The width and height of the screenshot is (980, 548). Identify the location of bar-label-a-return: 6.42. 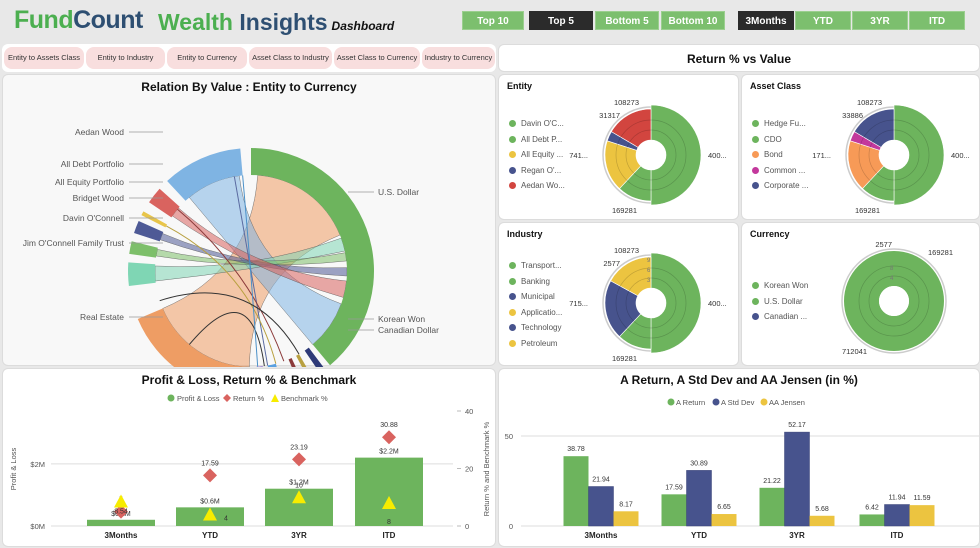
(872, 507).